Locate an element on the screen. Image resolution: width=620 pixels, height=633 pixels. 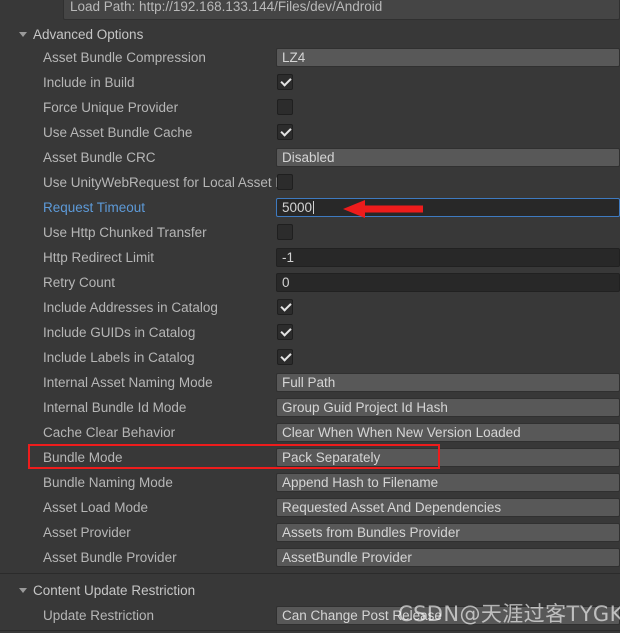
field-row-retry-count: Retry Count 0 is located at coordinates (310, 282).